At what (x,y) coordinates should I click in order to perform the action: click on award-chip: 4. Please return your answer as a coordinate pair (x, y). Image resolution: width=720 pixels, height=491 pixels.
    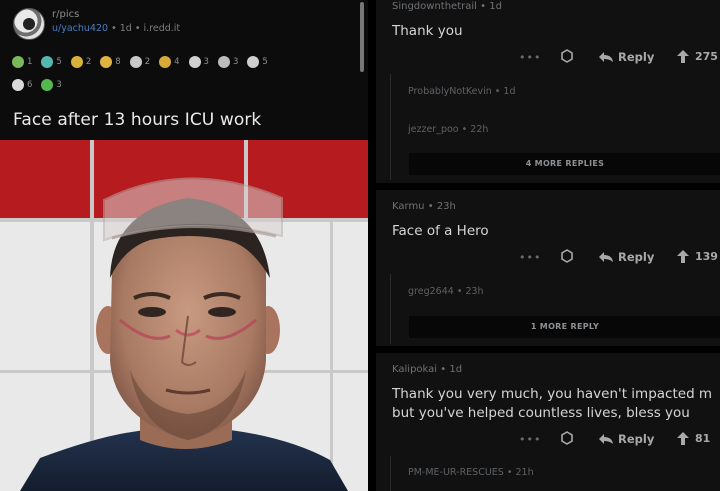
    Looking at the image, I should click on (169, 62).